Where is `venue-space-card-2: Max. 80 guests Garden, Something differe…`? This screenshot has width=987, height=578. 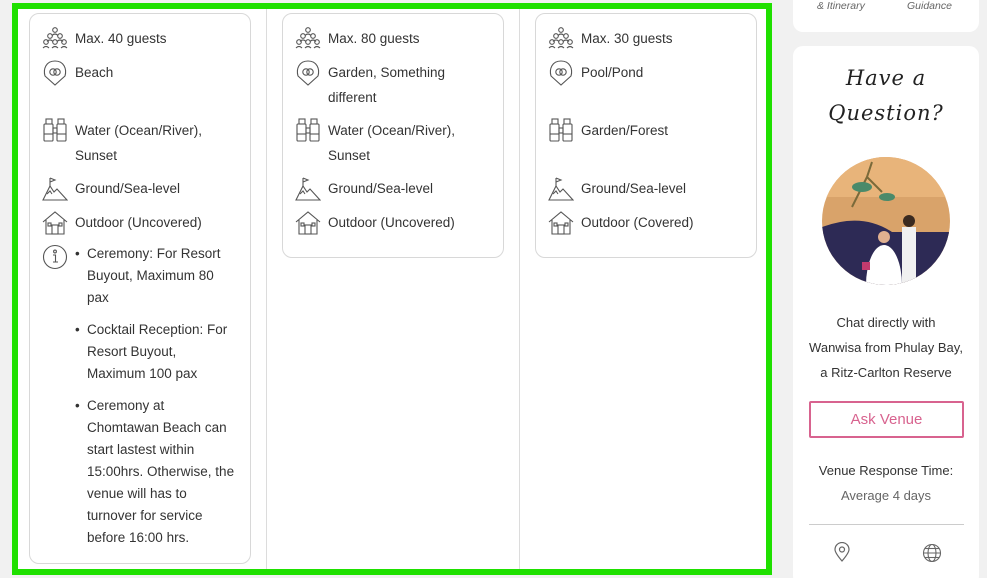
venue-space-card-2: Max. 80 guests Garden, Something differe… is located at coordinates (393, 135).